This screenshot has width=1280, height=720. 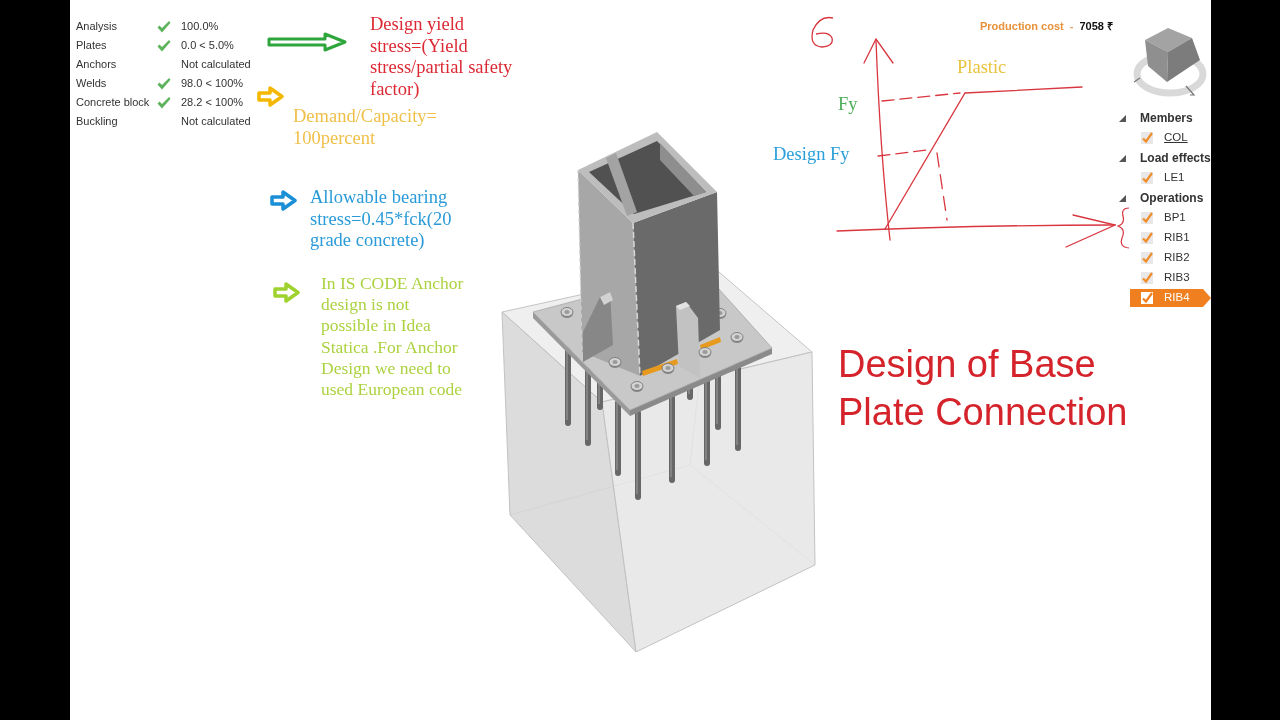 What do you see at coordinates (200, 26) in the screenshot?
I see `check-value: 100.0%` at bounding box center [200, 26].